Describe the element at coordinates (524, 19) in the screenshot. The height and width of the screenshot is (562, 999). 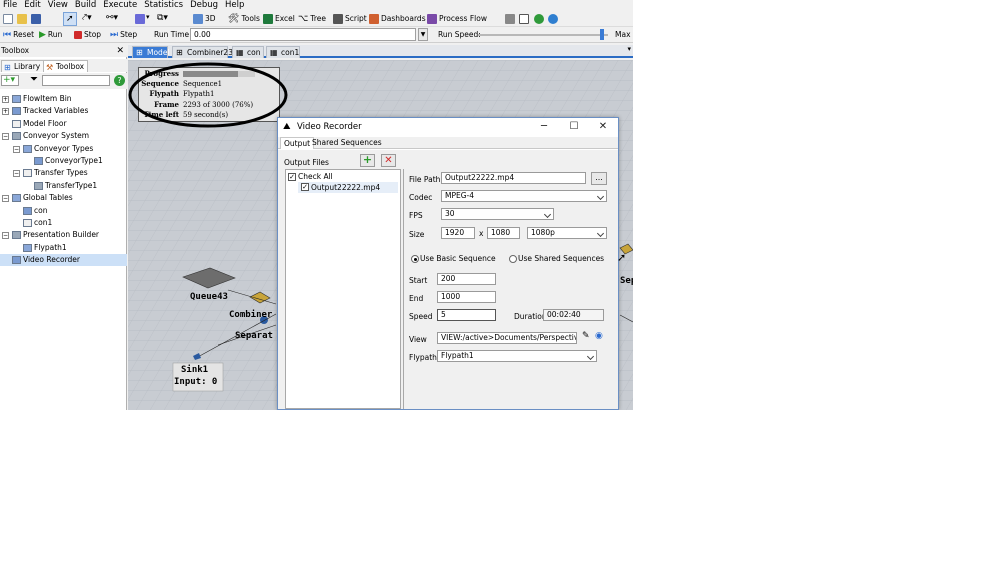
I see `window-icon` at that location.